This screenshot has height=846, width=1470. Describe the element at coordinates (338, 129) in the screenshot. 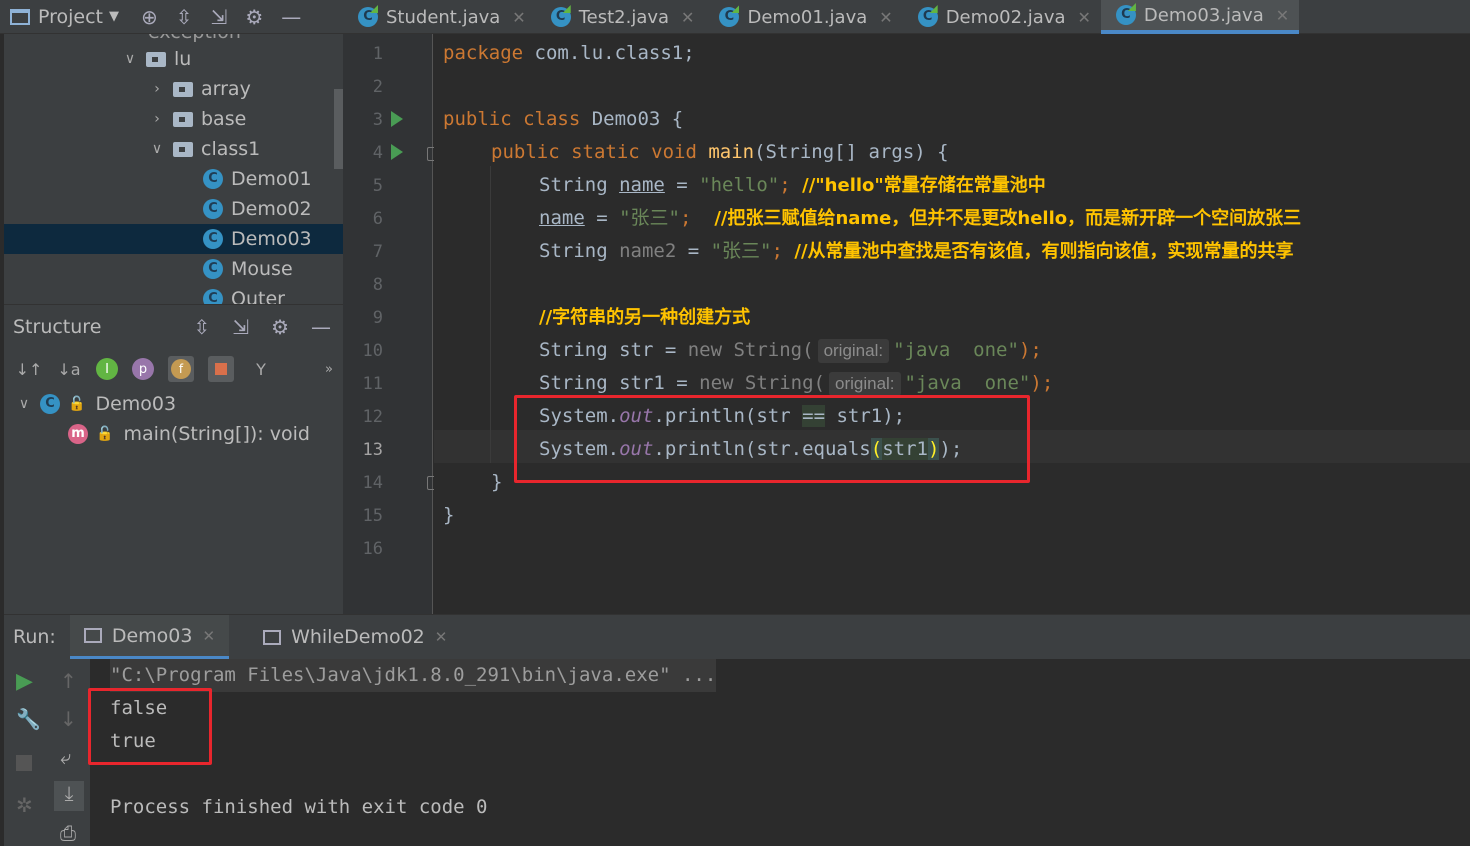

I see `scrollbar-thumb` at that location.